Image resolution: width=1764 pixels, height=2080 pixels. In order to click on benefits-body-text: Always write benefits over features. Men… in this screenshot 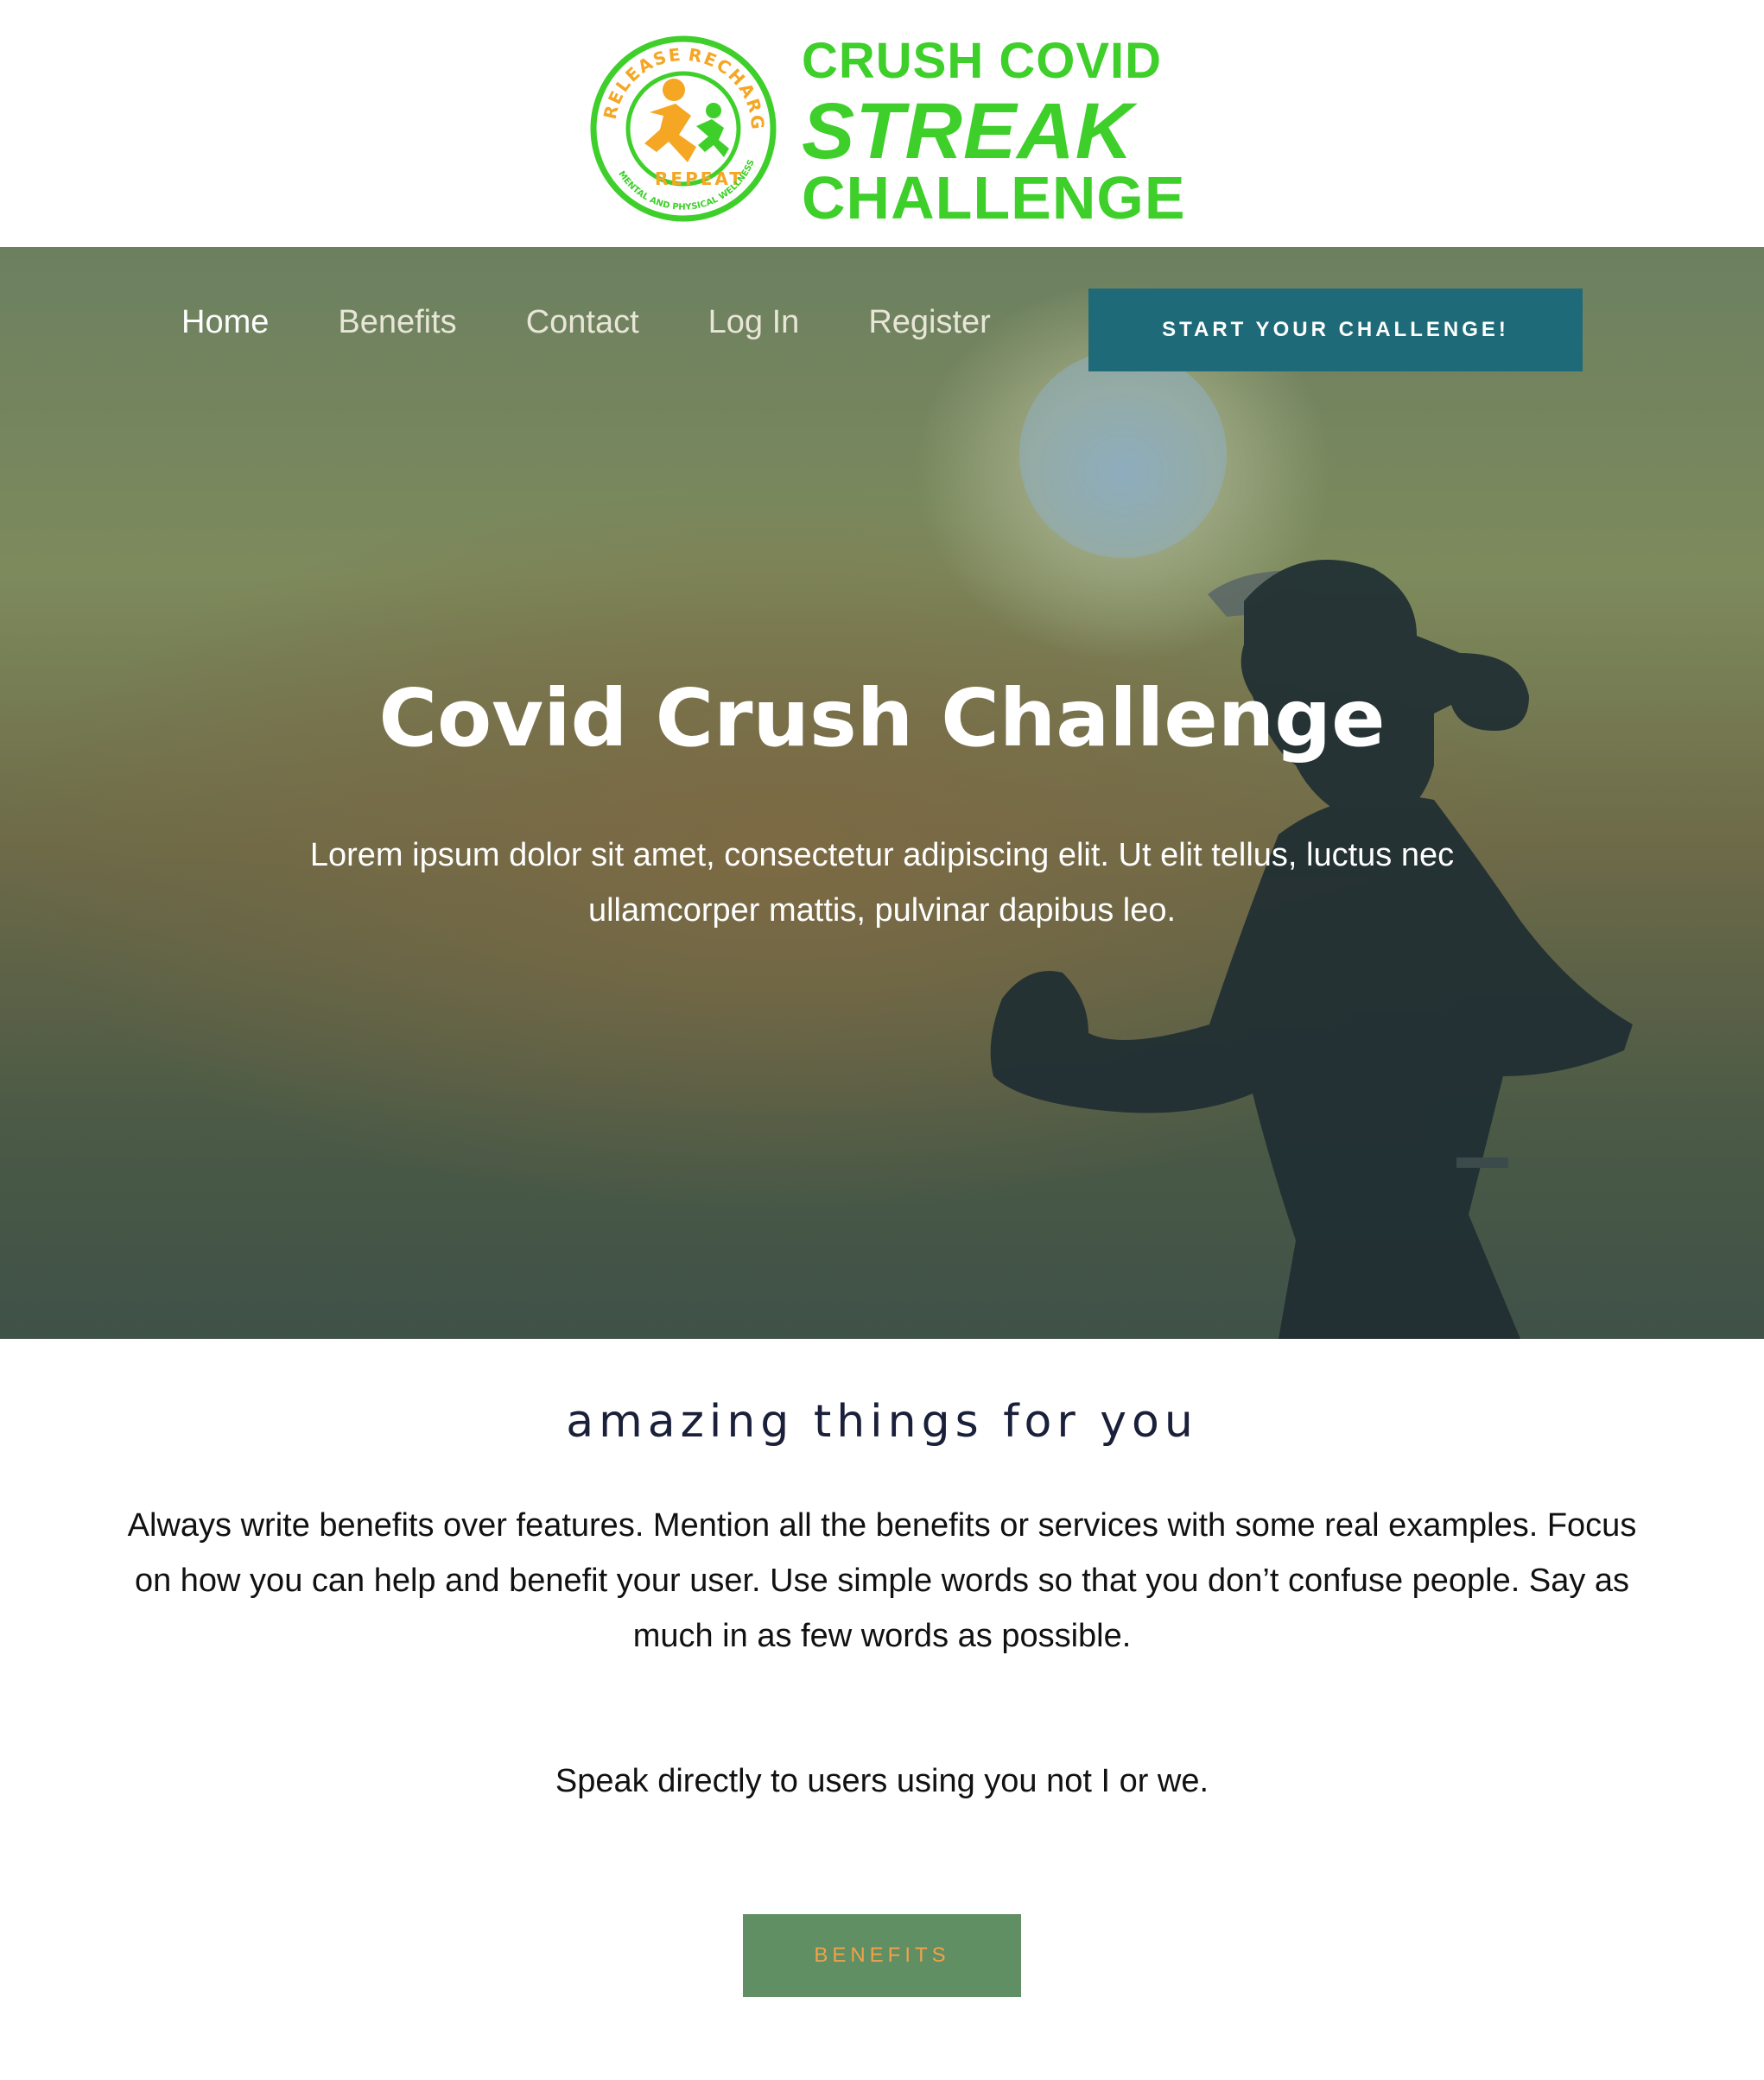, I will do `click(882, 1581)`.